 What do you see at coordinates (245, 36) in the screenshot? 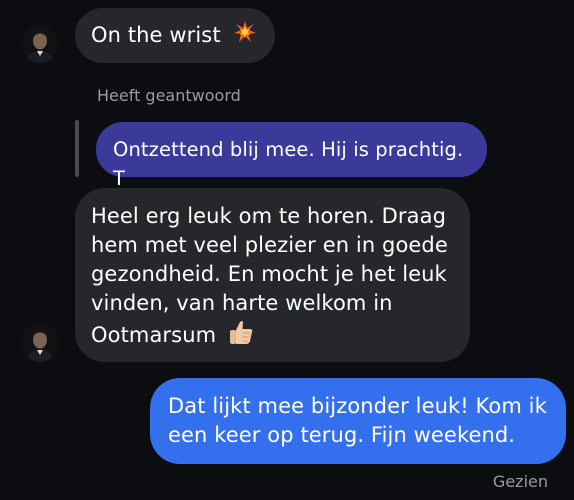
I see `collision-emoji-icon` at bounding box center [245, 36].